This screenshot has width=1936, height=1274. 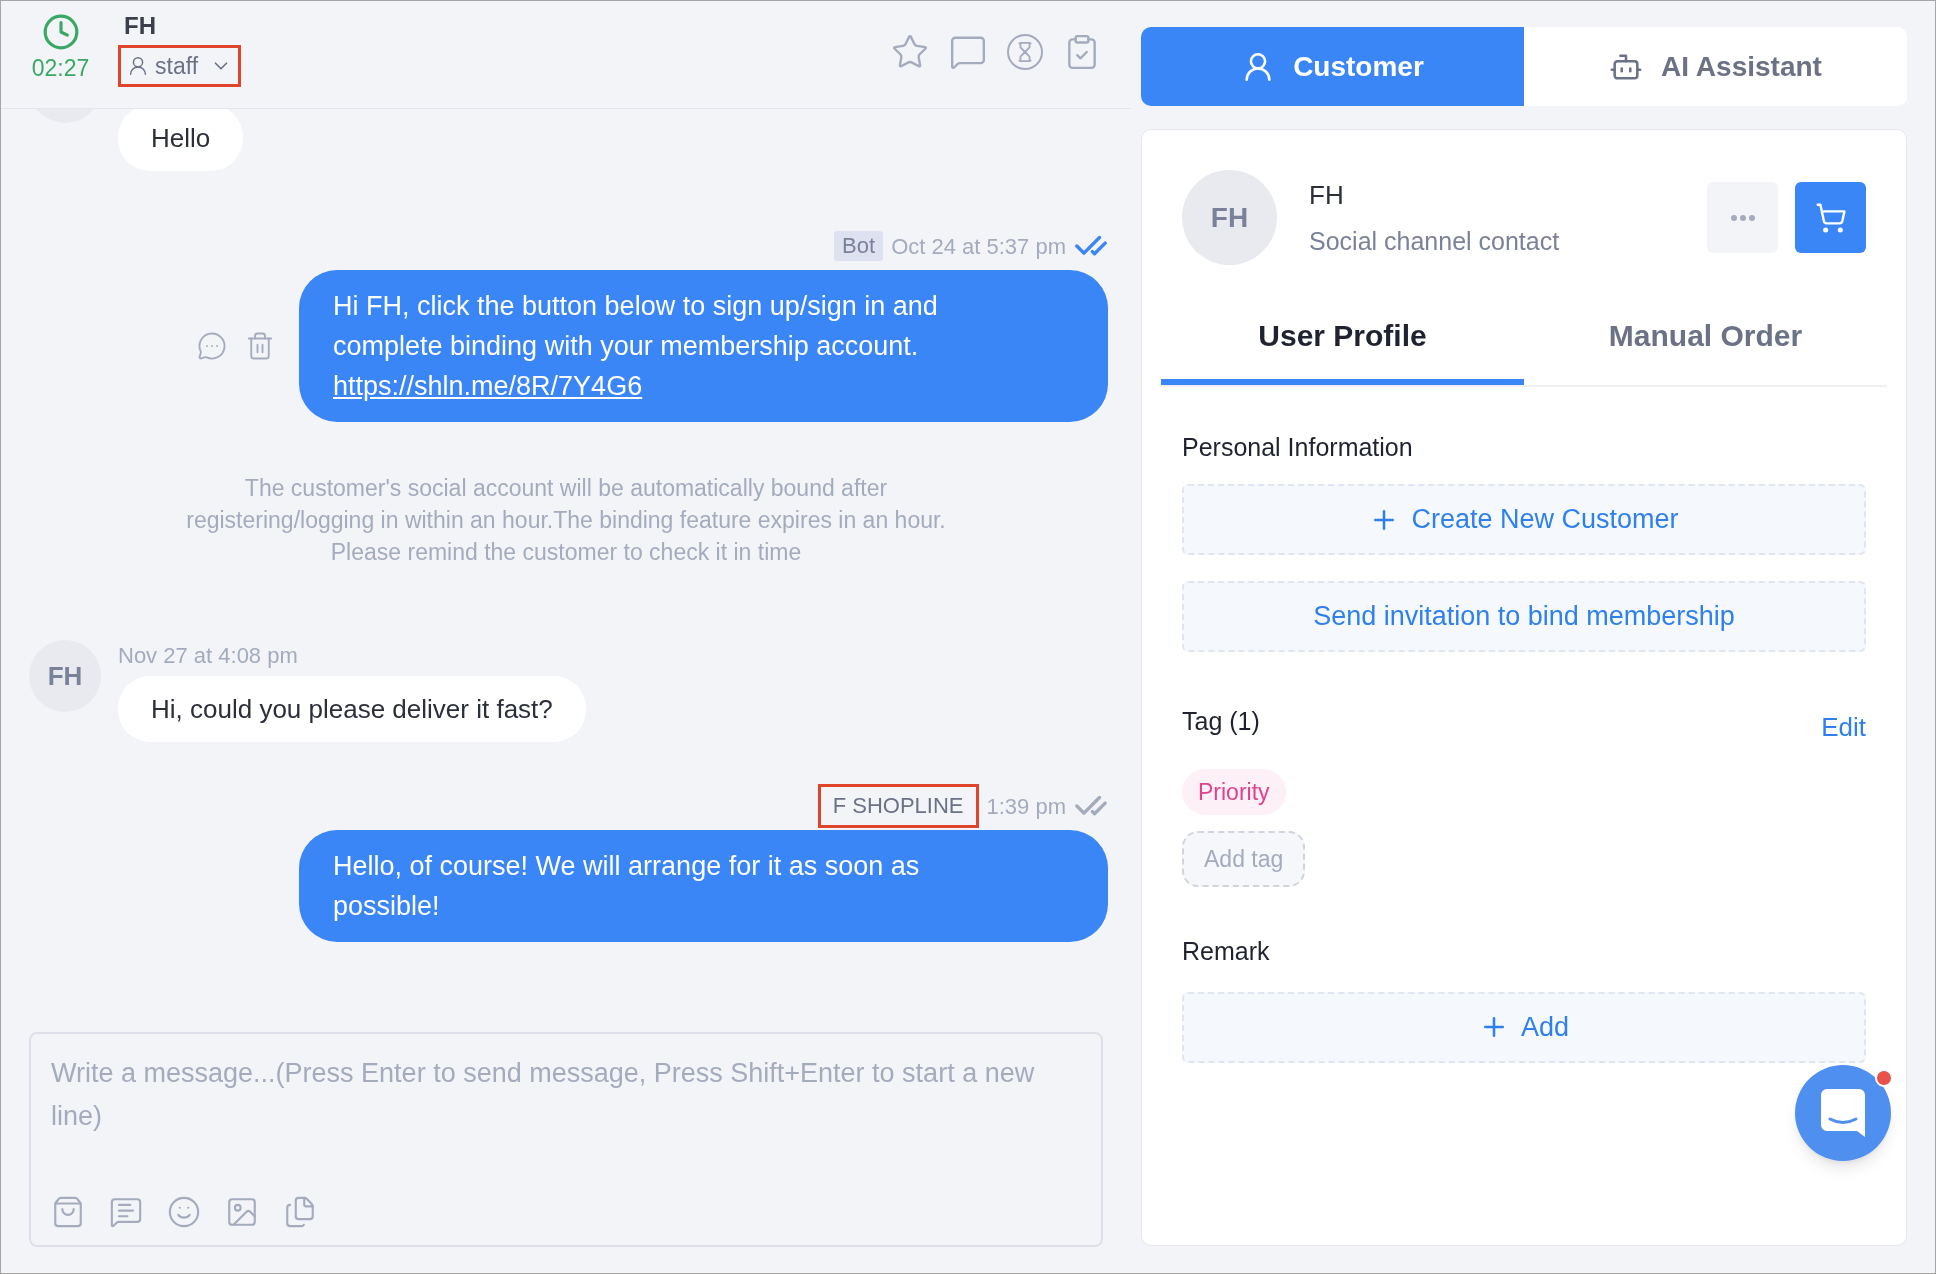 I want to click on message-link: https://shln.me/8R/7Y4G6, so click(x=488, y=386).